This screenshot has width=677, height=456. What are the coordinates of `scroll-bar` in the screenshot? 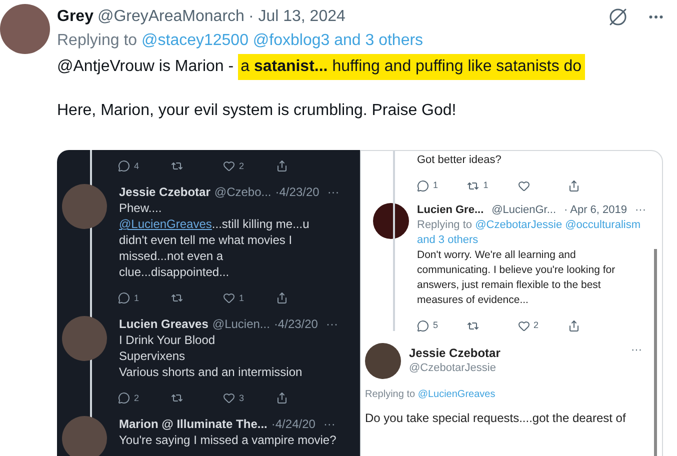 It's located at (655, 352).